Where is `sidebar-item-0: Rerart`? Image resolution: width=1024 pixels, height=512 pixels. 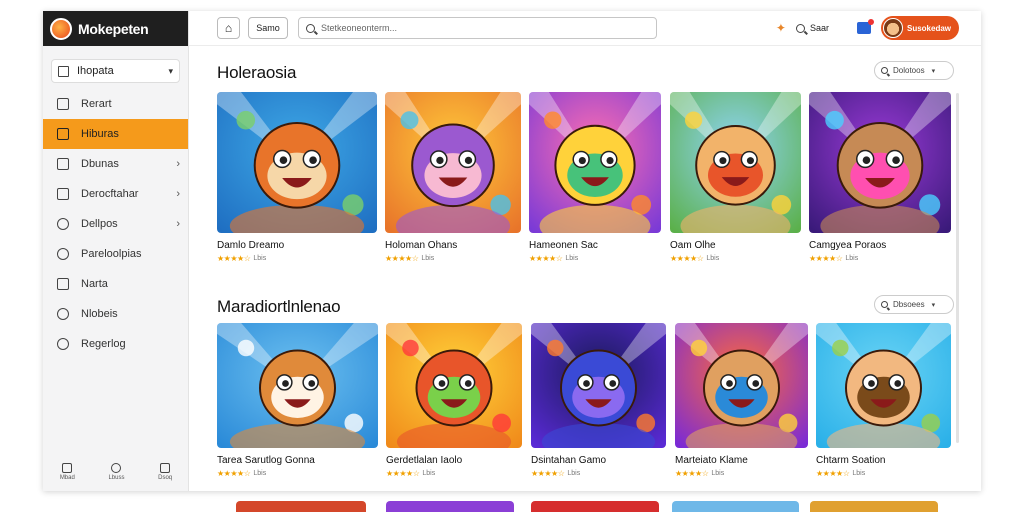
sidebar-item-0: Rerart is located at coordinates (115, 104).